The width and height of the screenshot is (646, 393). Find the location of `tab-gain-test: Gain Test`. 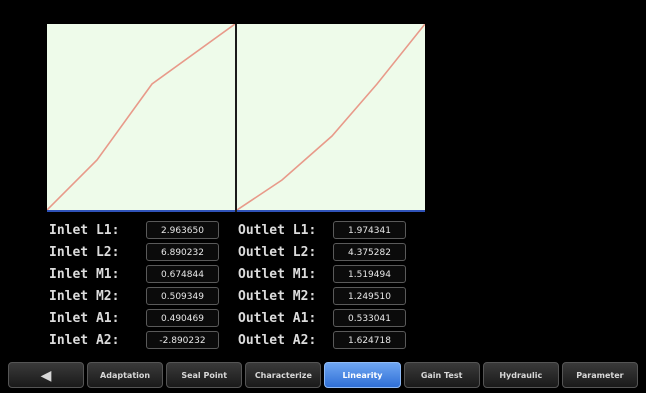

tab-gain-test: Gain Test is located at coordinates (441, 375).